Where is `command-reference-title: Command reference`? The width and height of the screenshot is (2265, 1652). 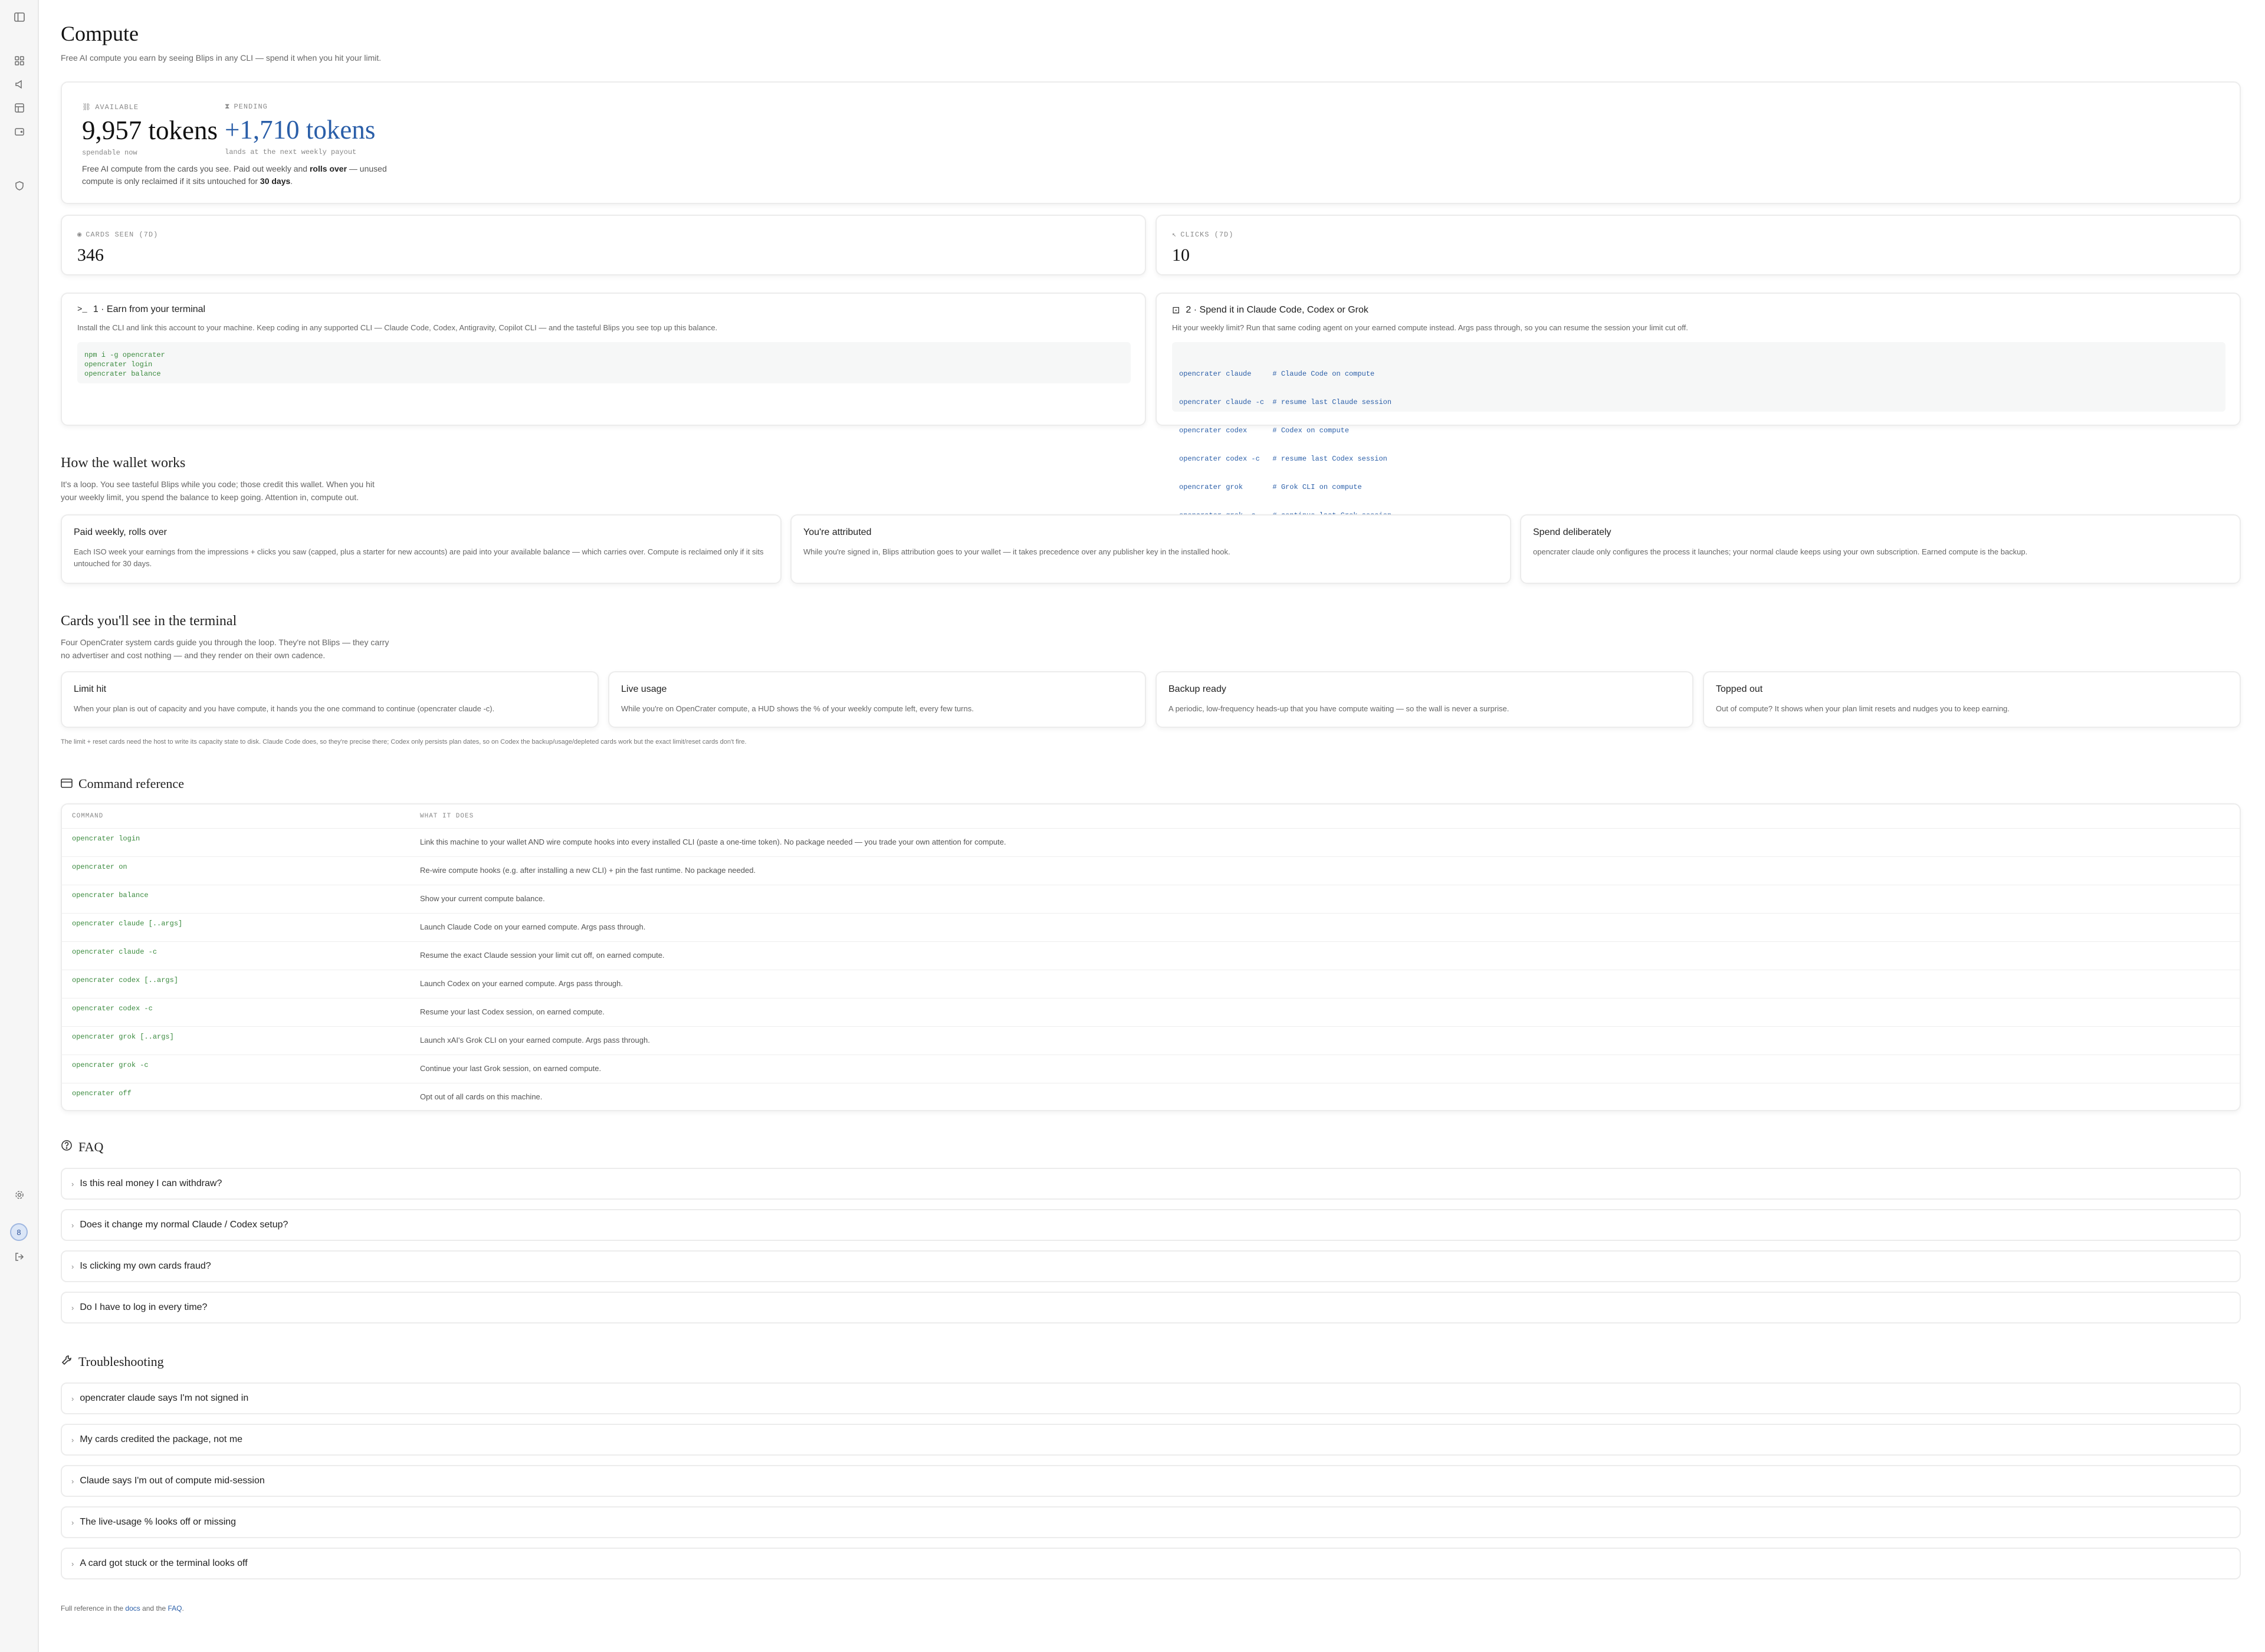
command-reference-title: Command reference is located at coordinates (122, 783).